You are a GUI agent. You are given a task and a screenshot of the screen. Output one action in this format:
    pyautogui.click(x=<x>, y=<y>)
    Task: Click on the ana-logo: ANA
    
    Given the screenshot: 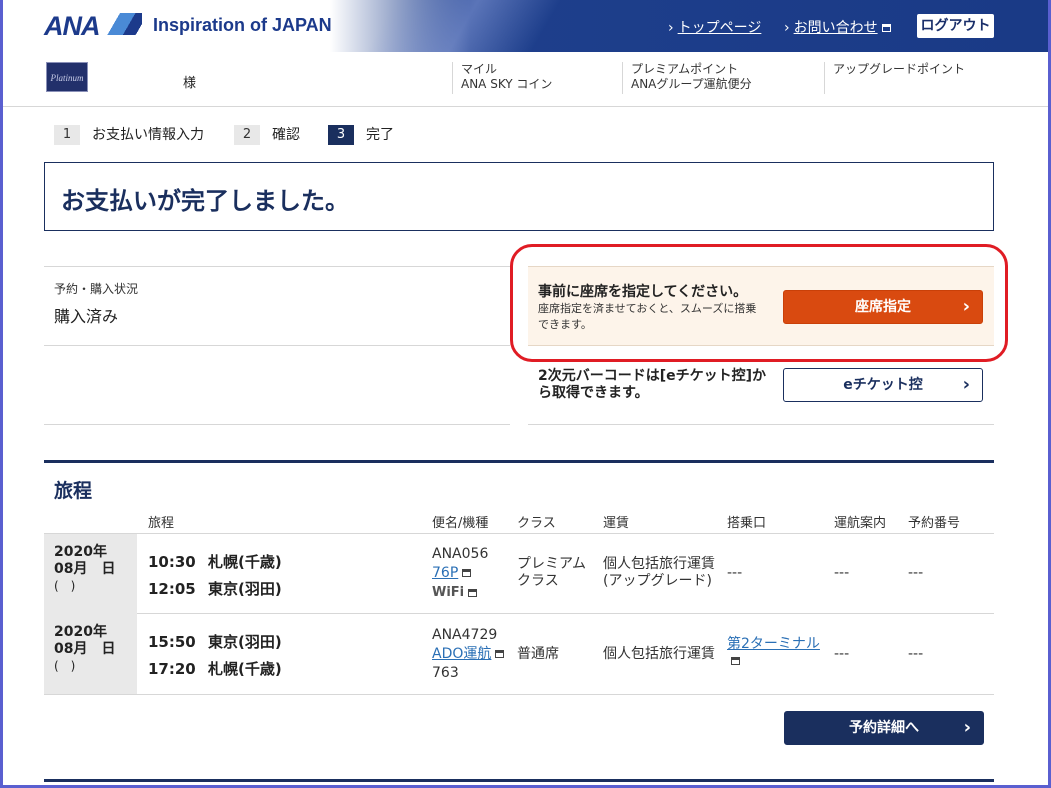 What is the action you would take?
    pyautogui.click(x=72, y=26)
    